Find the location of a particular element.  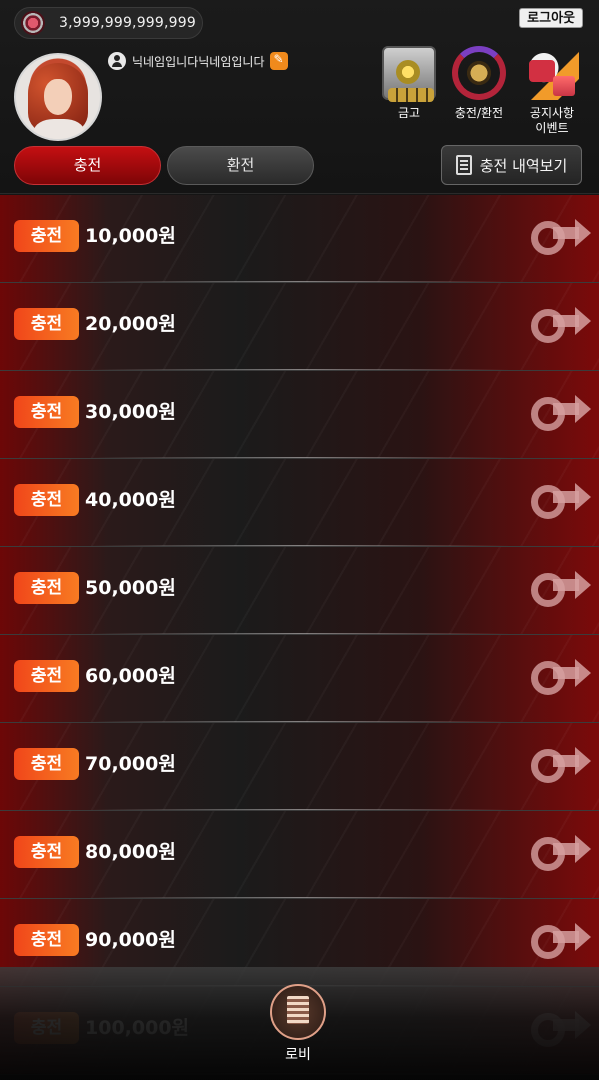

charge-option-row: 충전 10,000원 is located at coordinates (299, 239).